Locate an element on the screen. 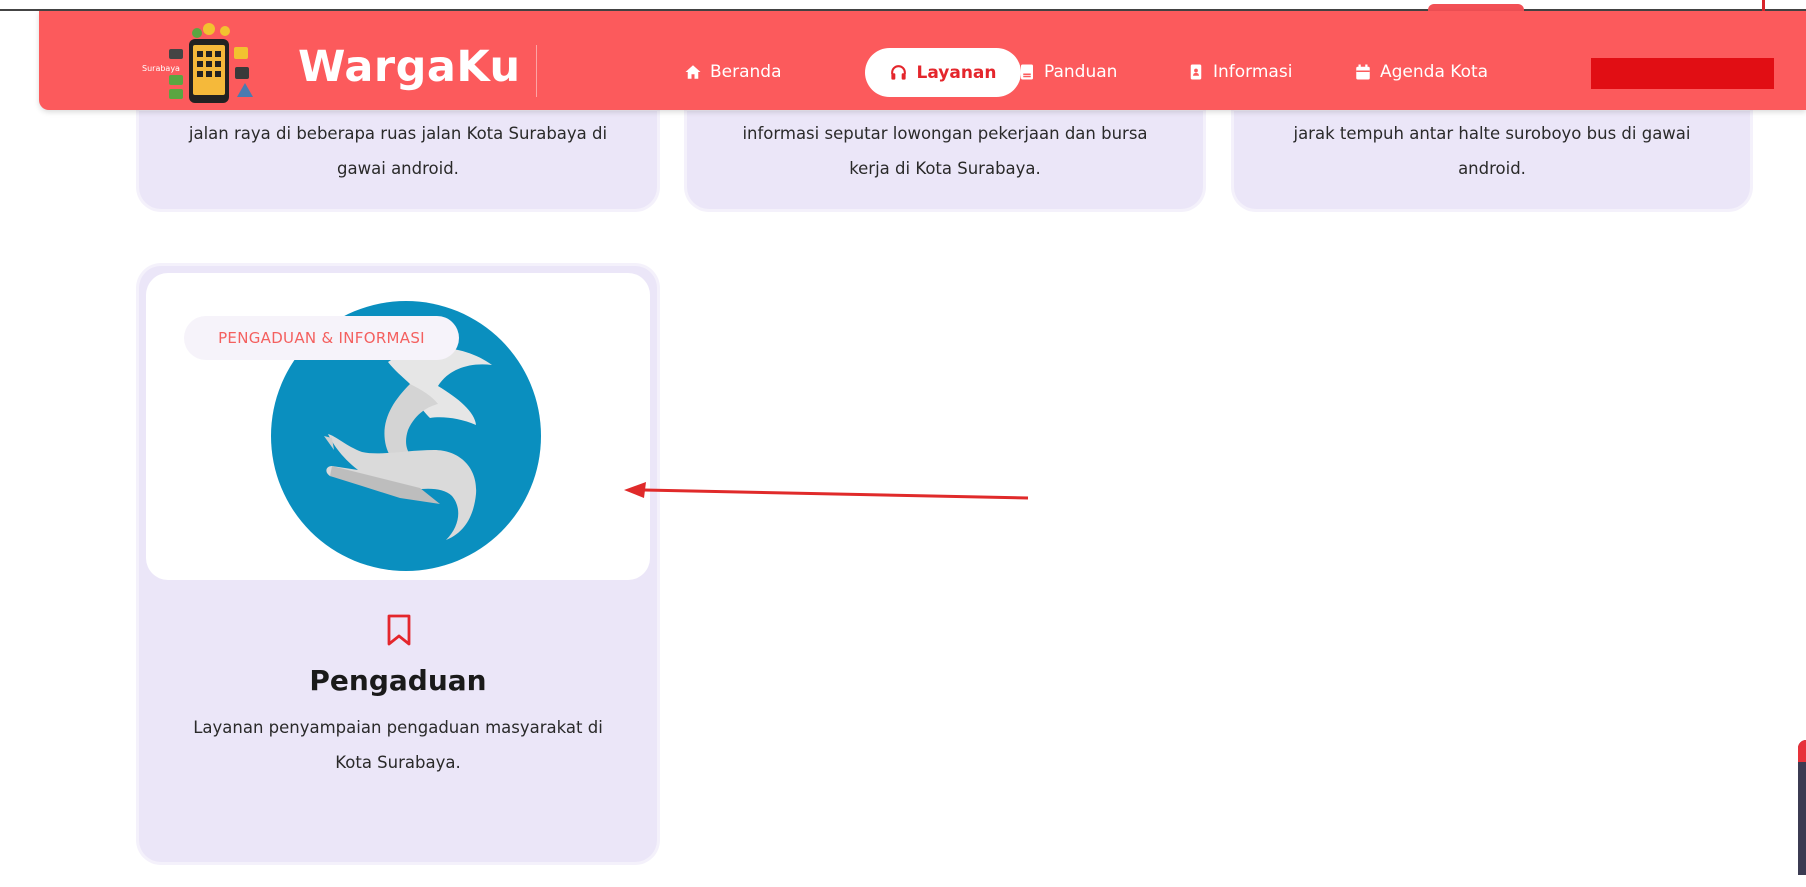 The image size is (1806, 887). bookmark-icon is located at coordinates (399, 630).